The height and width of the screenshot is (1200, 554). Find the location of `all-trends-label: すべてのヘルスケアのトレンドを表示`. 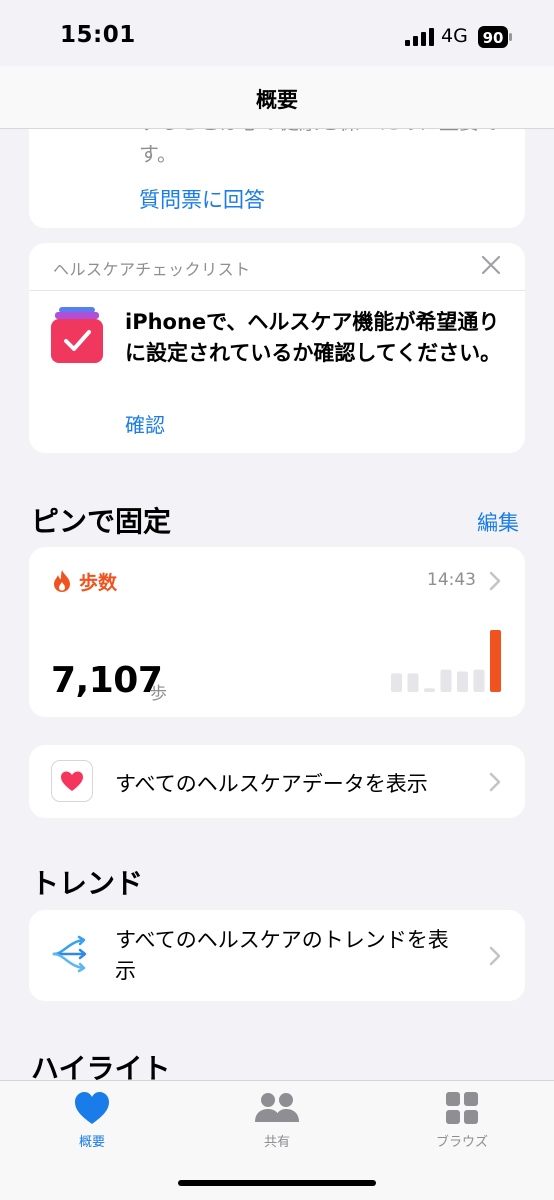

all-trends-label: すべてのヘルスケアのトレンドを表示 is located at coordinates (282, 955).